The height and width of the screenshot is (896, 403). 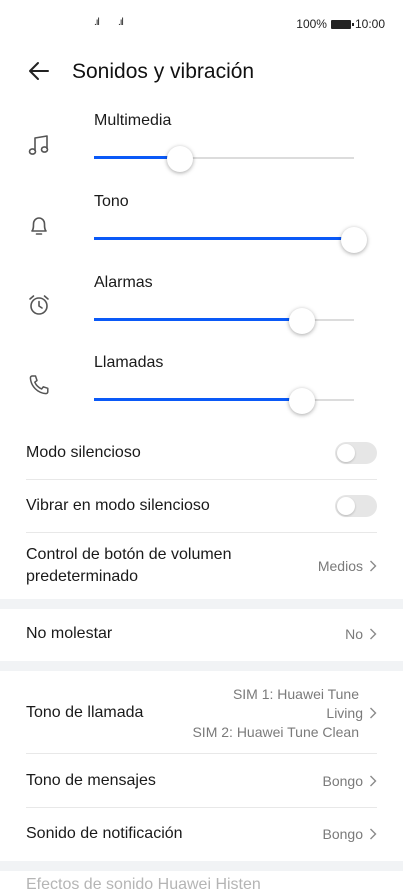 I want to click on page-title: Sonidos y vibración, so click(x=163, y=71).